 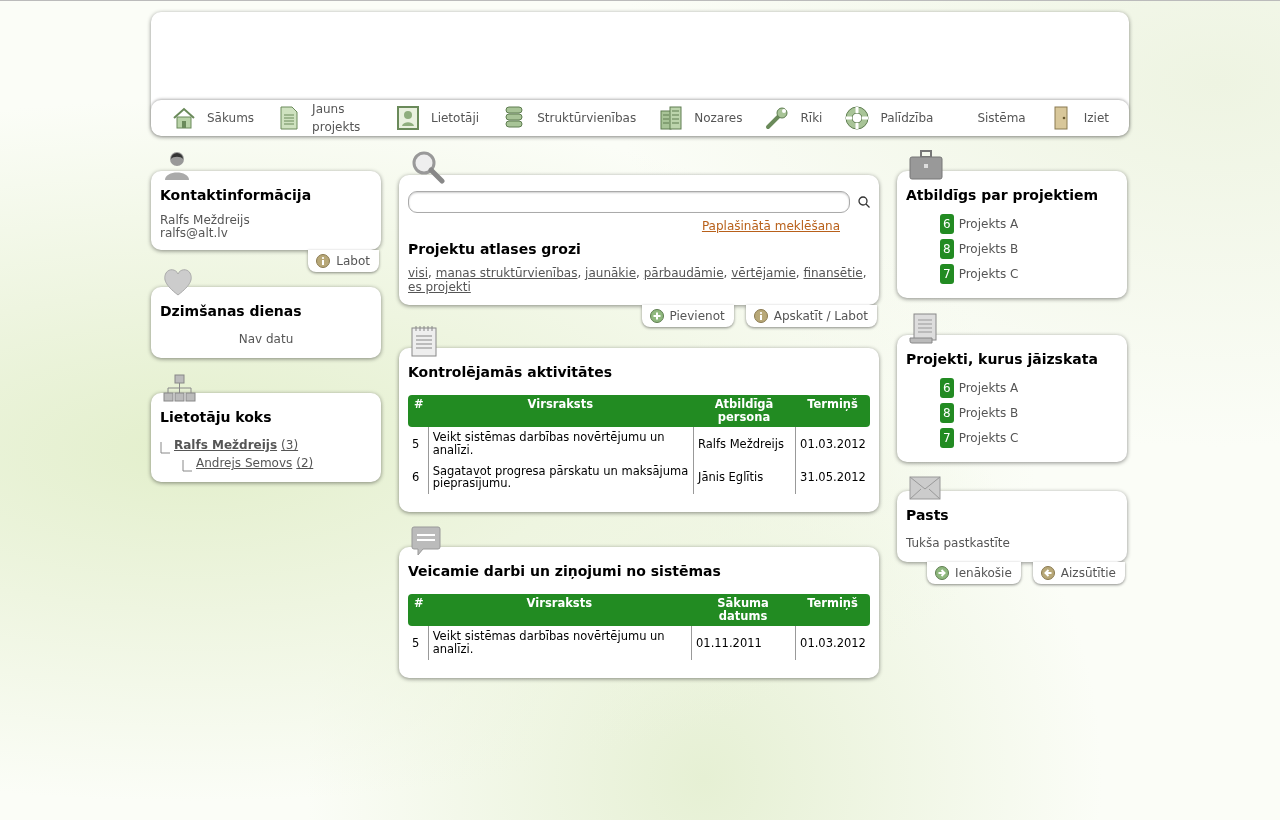 I want to click on tab-button: Aizsūtītie, so click(x=1078, y=573).